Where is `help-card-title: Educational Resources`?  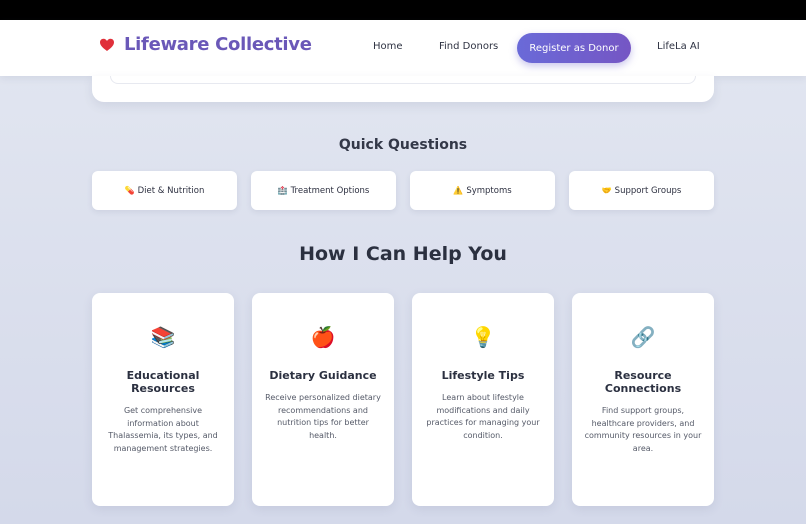
help-card-title: Educational Resources is located at coordinates (163, 382).